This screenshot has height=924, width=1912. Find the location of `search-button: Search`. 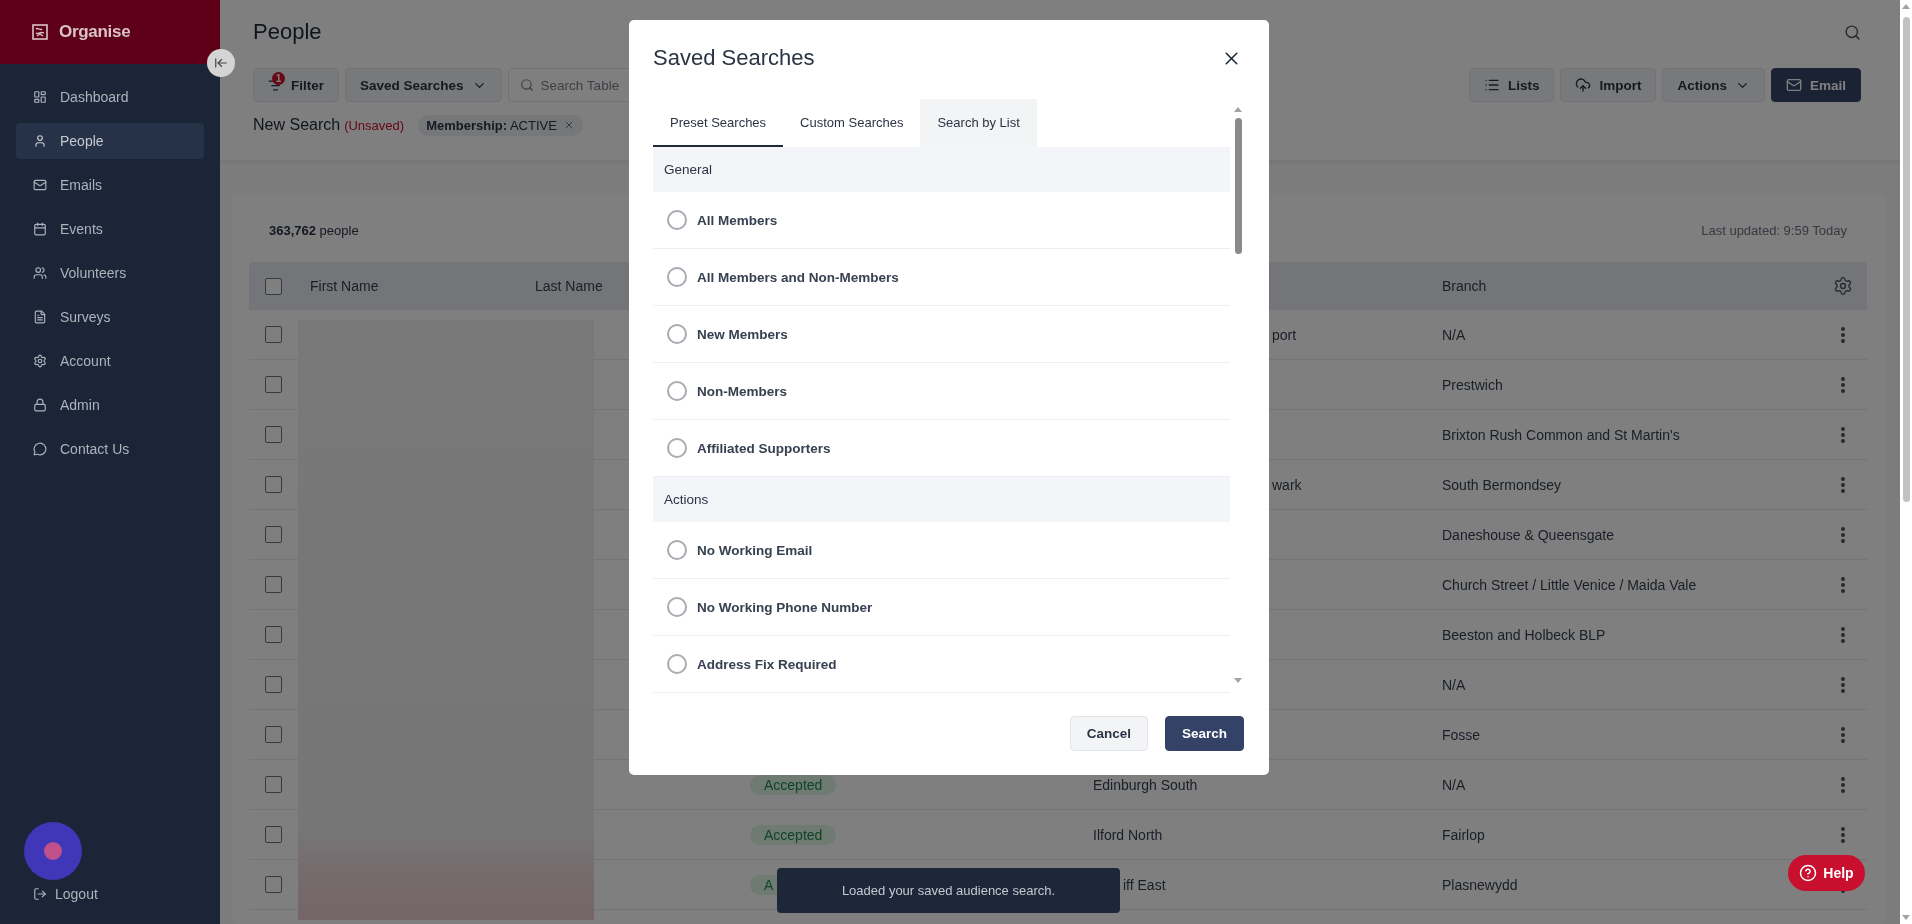

search-button: Search is located at coordinates (1204, 733).